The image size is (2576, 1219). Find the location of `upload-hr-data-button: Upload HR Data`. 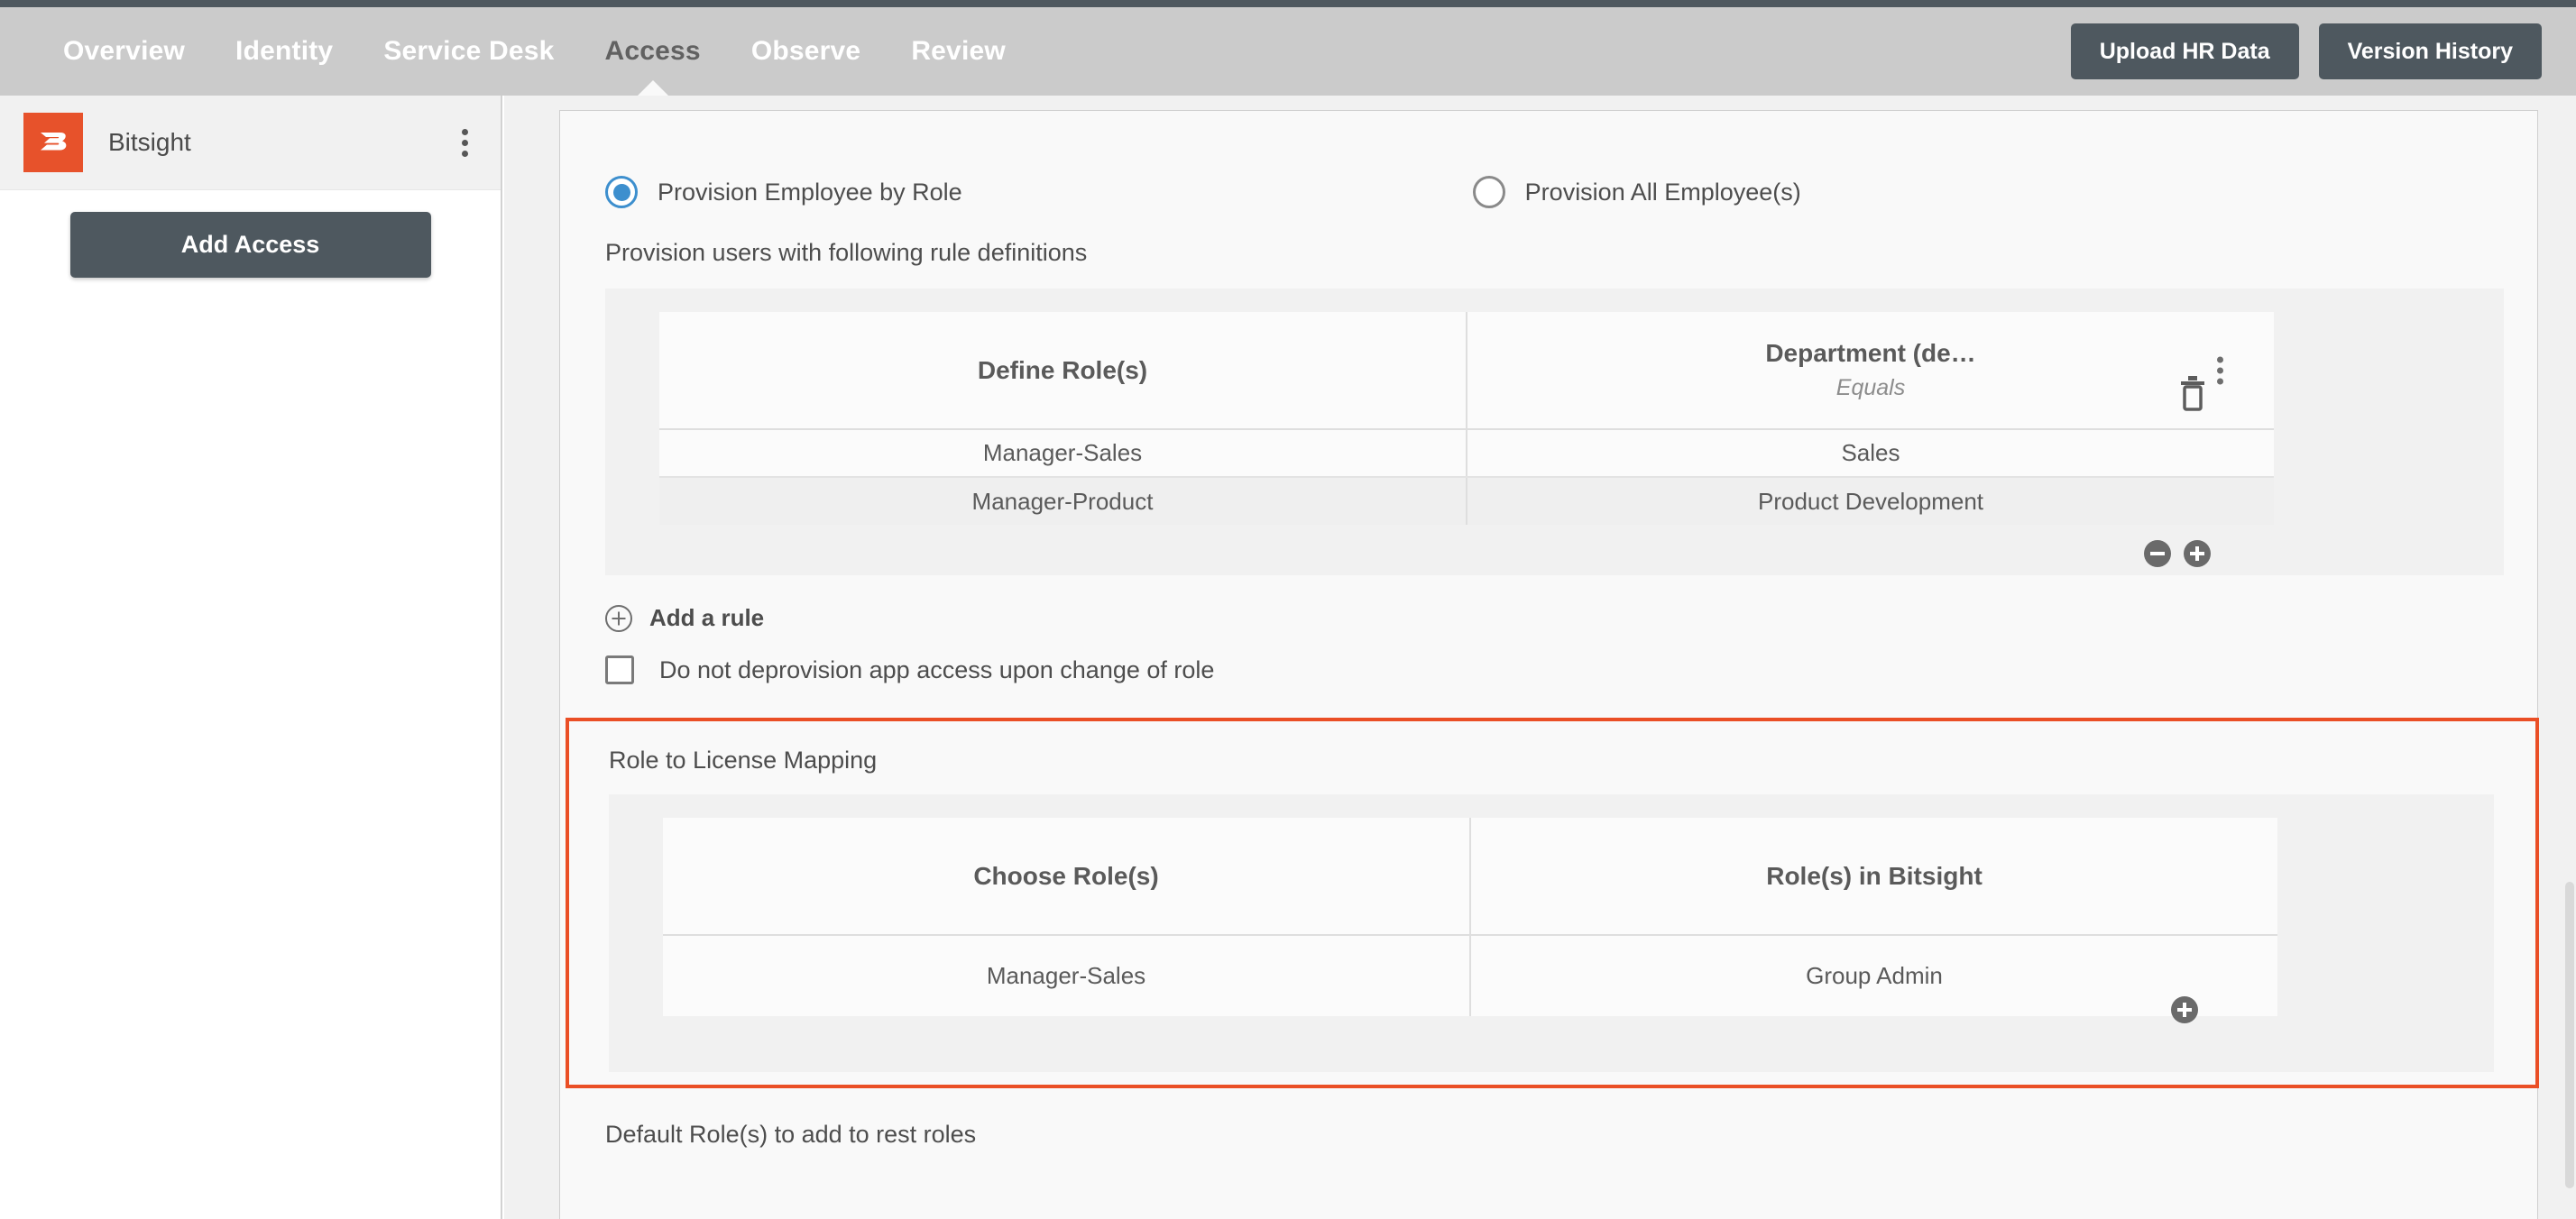

upload-hr-data-button: Upload HR Data is located at coordinates (2184, 51).